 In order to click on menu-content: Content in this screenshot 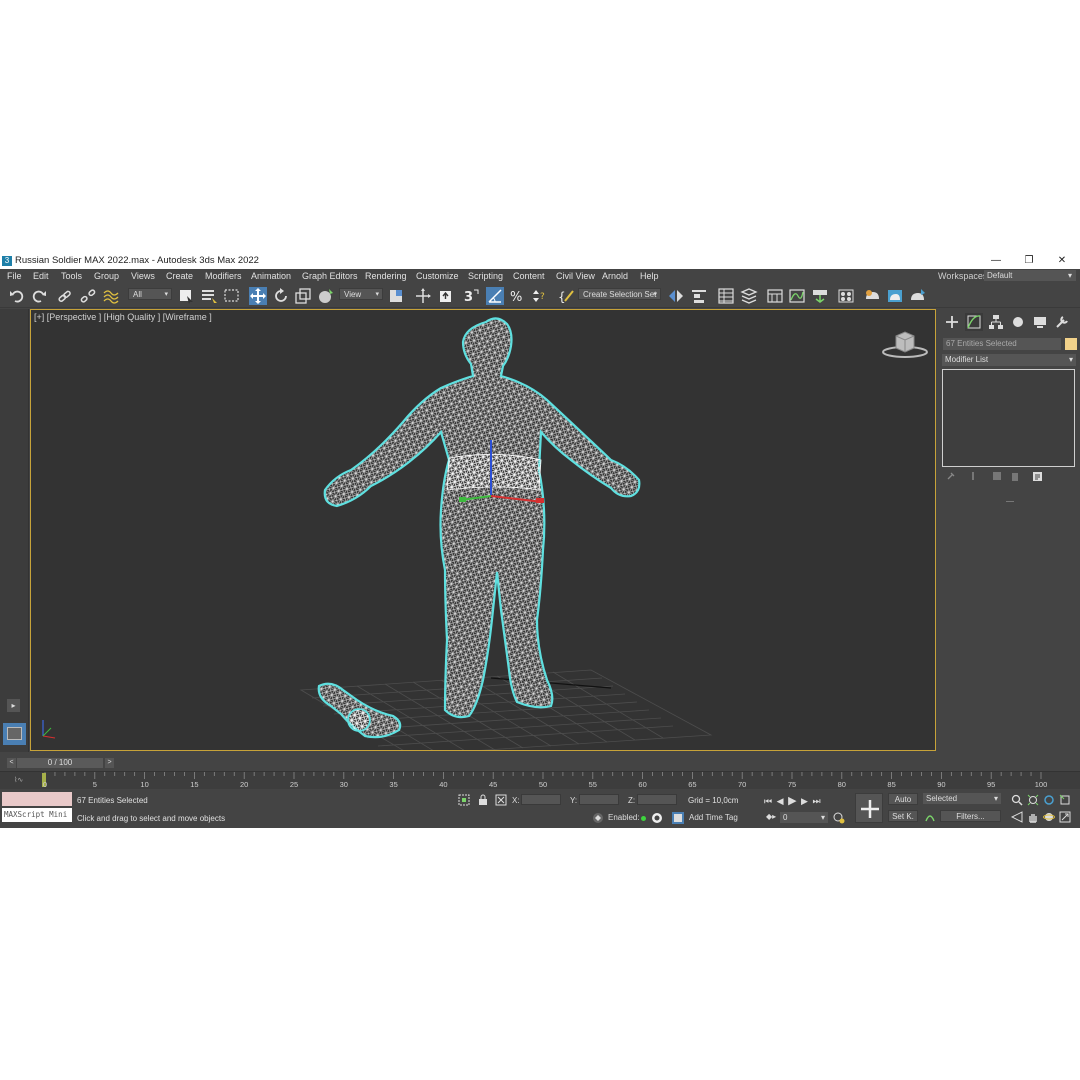, I will do `click(529, 276)`.